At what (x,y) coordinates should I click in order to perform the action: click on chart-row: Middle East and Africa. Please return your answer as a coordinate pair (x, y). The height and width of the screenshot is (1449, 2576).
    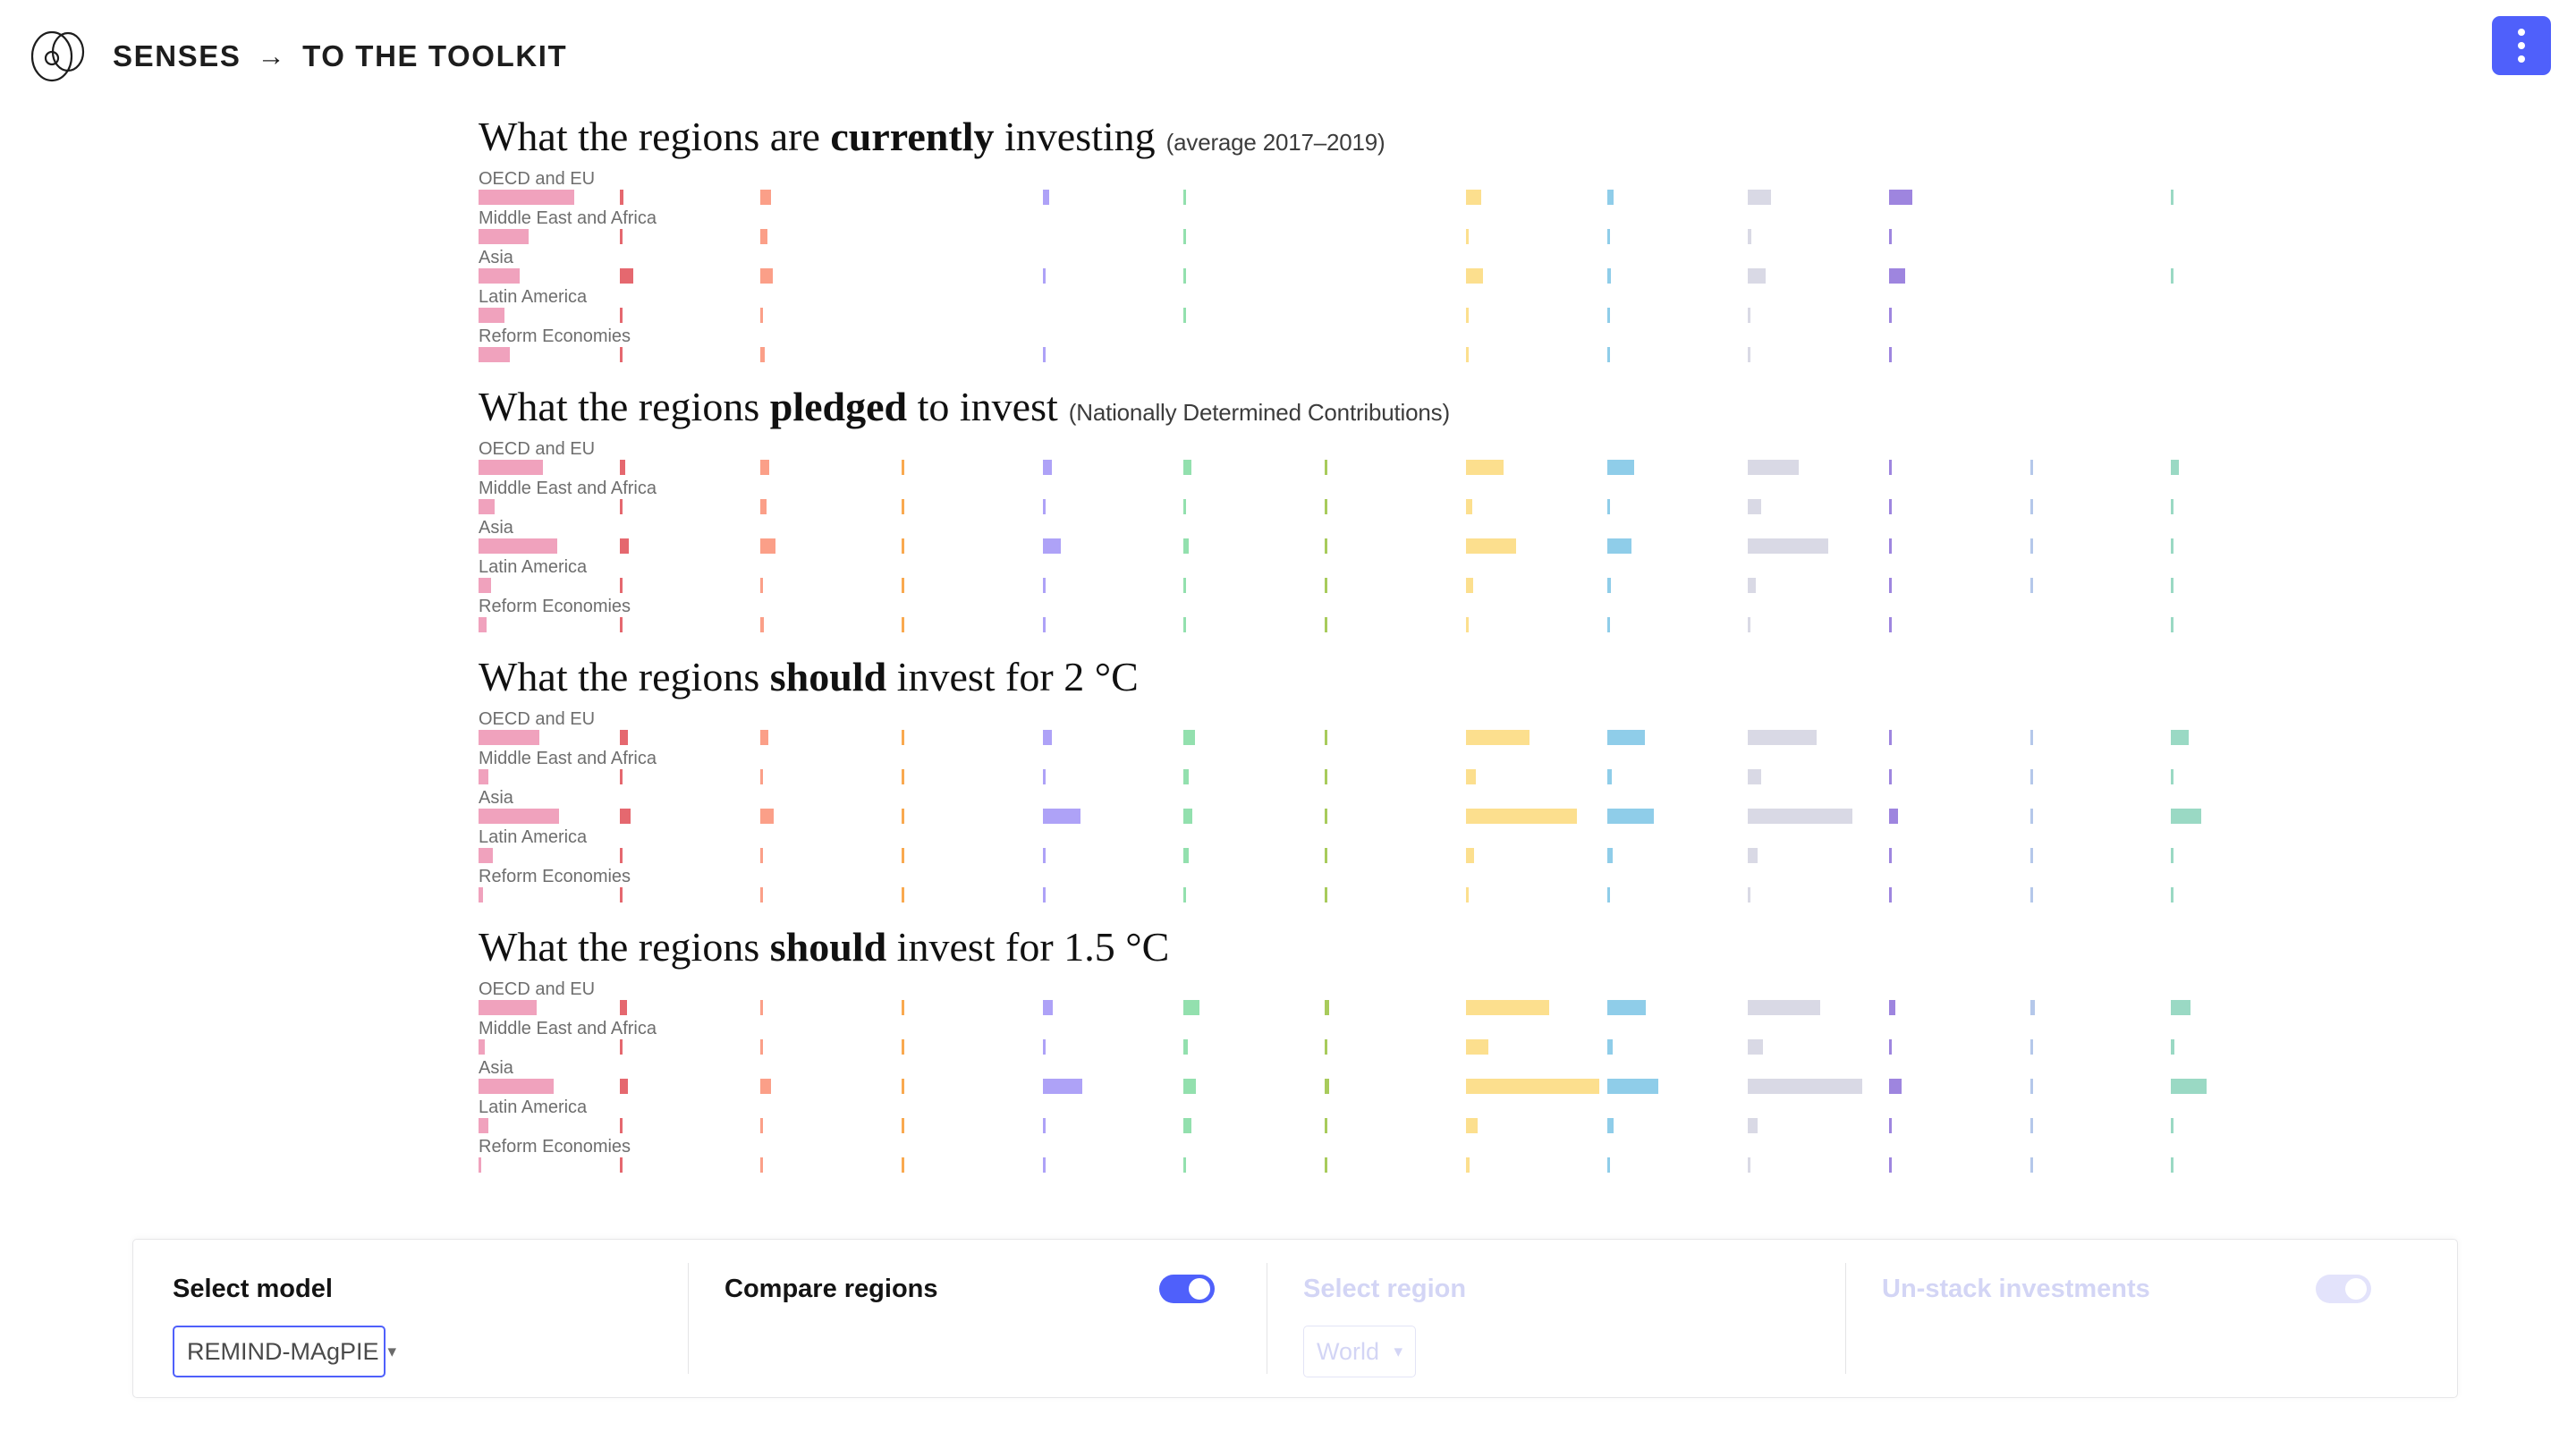
    Looking at the image, I should click on (1527, 1039).